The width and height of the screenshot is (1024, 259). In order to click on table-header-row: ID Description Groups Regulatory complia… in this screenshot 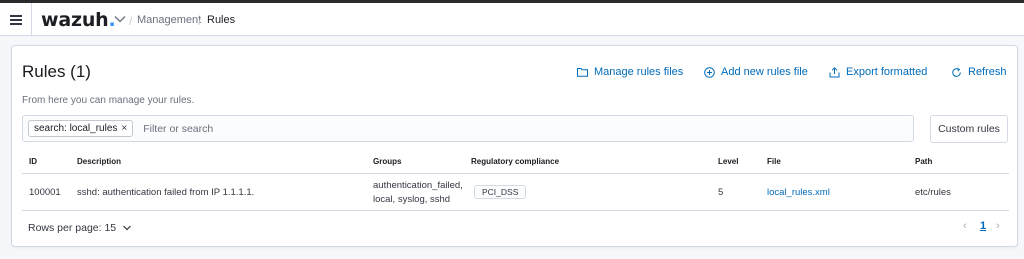, I will do `click(515, 162)`.